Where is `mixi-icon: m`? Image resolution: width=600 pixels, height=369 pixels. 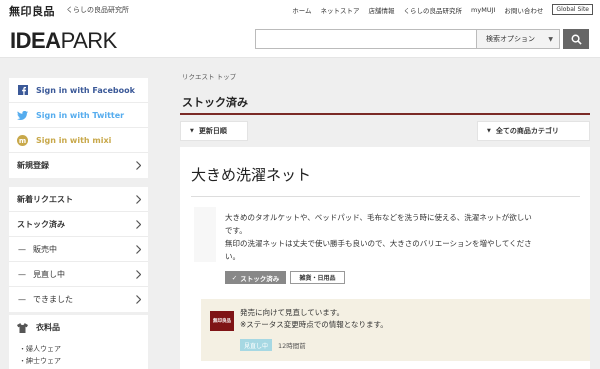 mixi-icon: m is located at coordinates (22, 140).